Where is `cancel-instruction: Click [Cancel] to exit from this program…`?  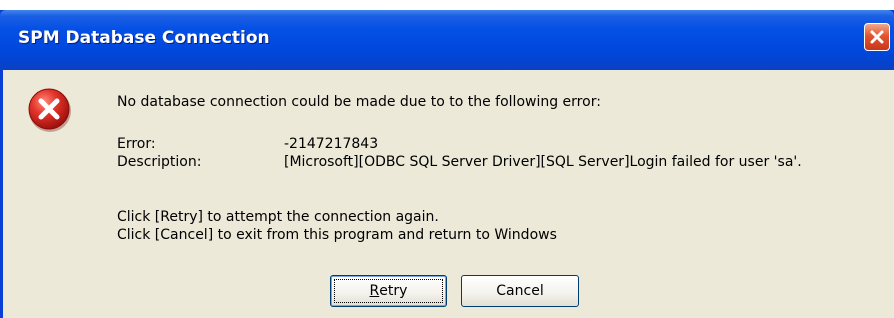
cancel-instruction: Click [Cancel] to exit from this program… is located at coordinates (337, 235).